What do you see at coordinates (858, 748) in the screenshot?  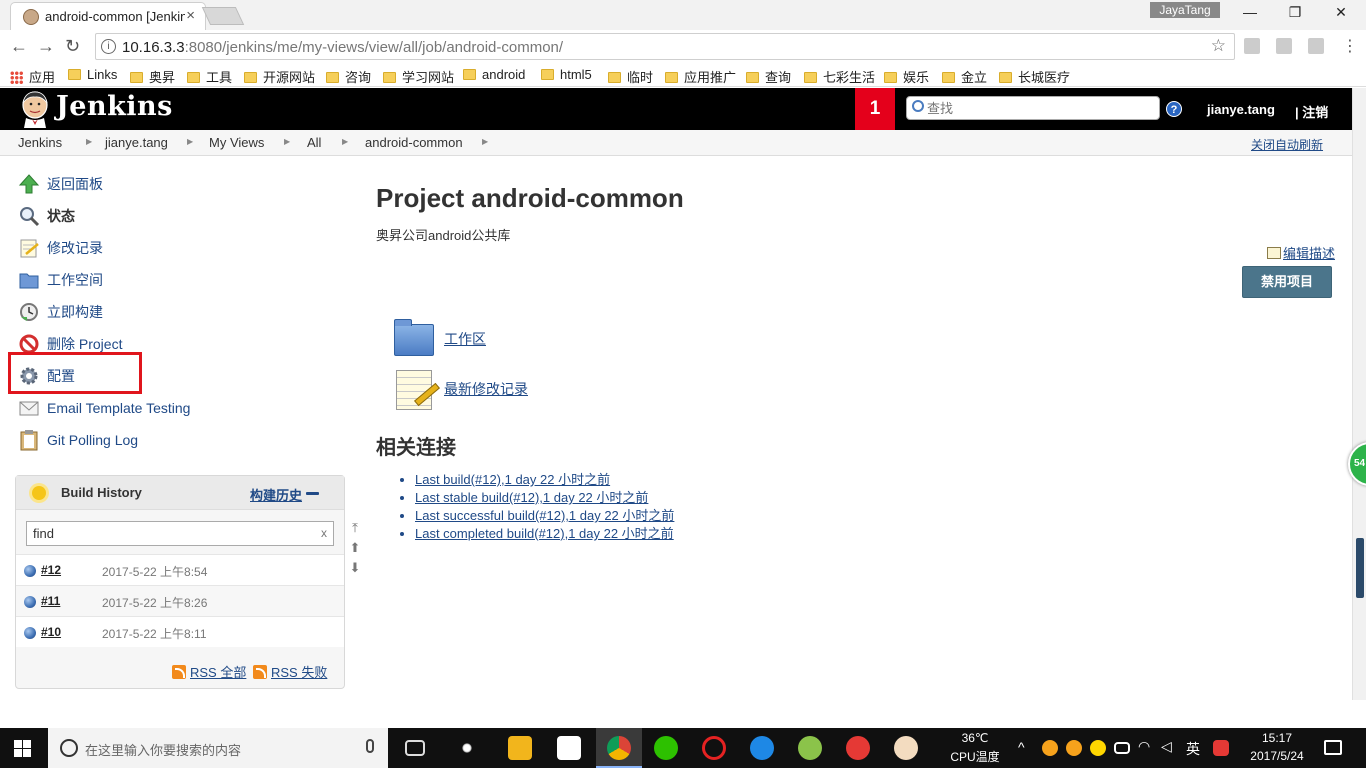 I see `snail-app-icon` at bounding box center [858, 748].